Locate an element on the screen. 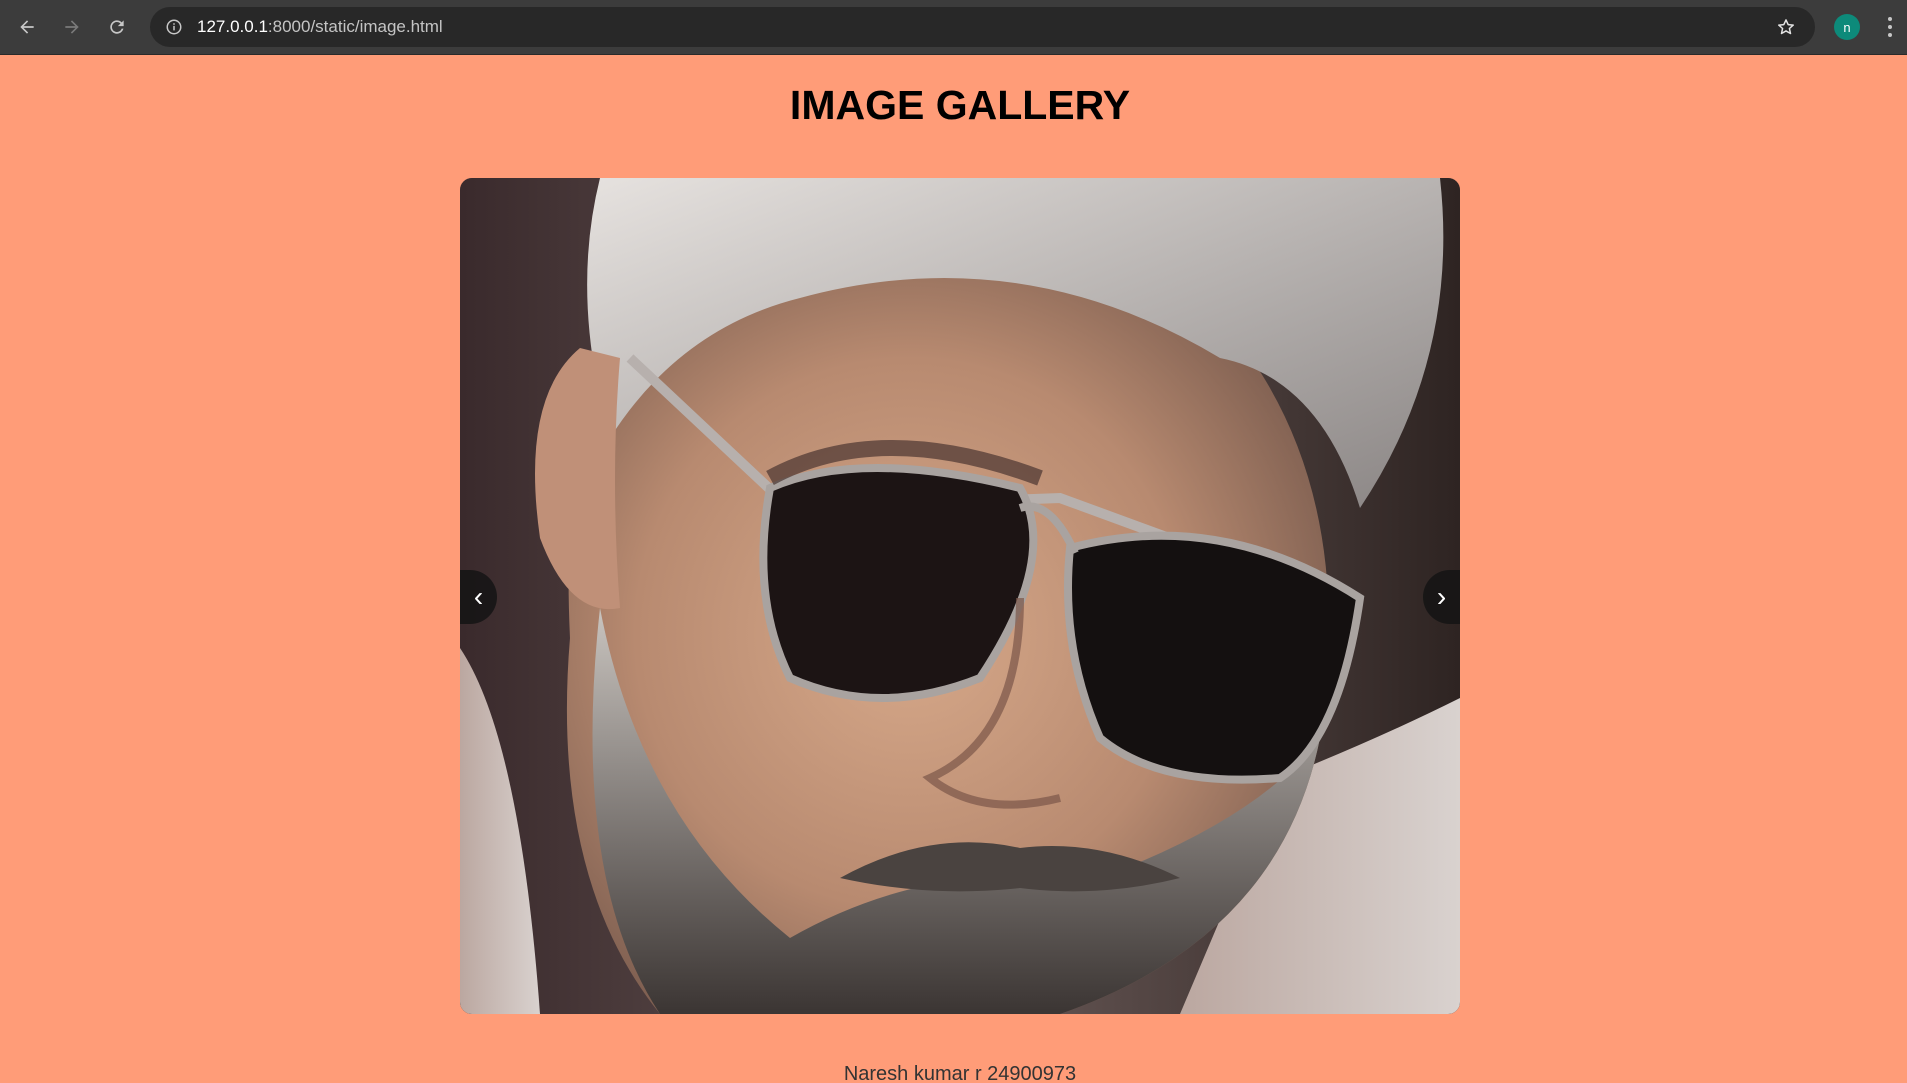 Image resolution: width=1907 pixels, height=1083 pixels. url-text: 127.0.0.1:8000/static/image.html is located at coordinates (320, 27).